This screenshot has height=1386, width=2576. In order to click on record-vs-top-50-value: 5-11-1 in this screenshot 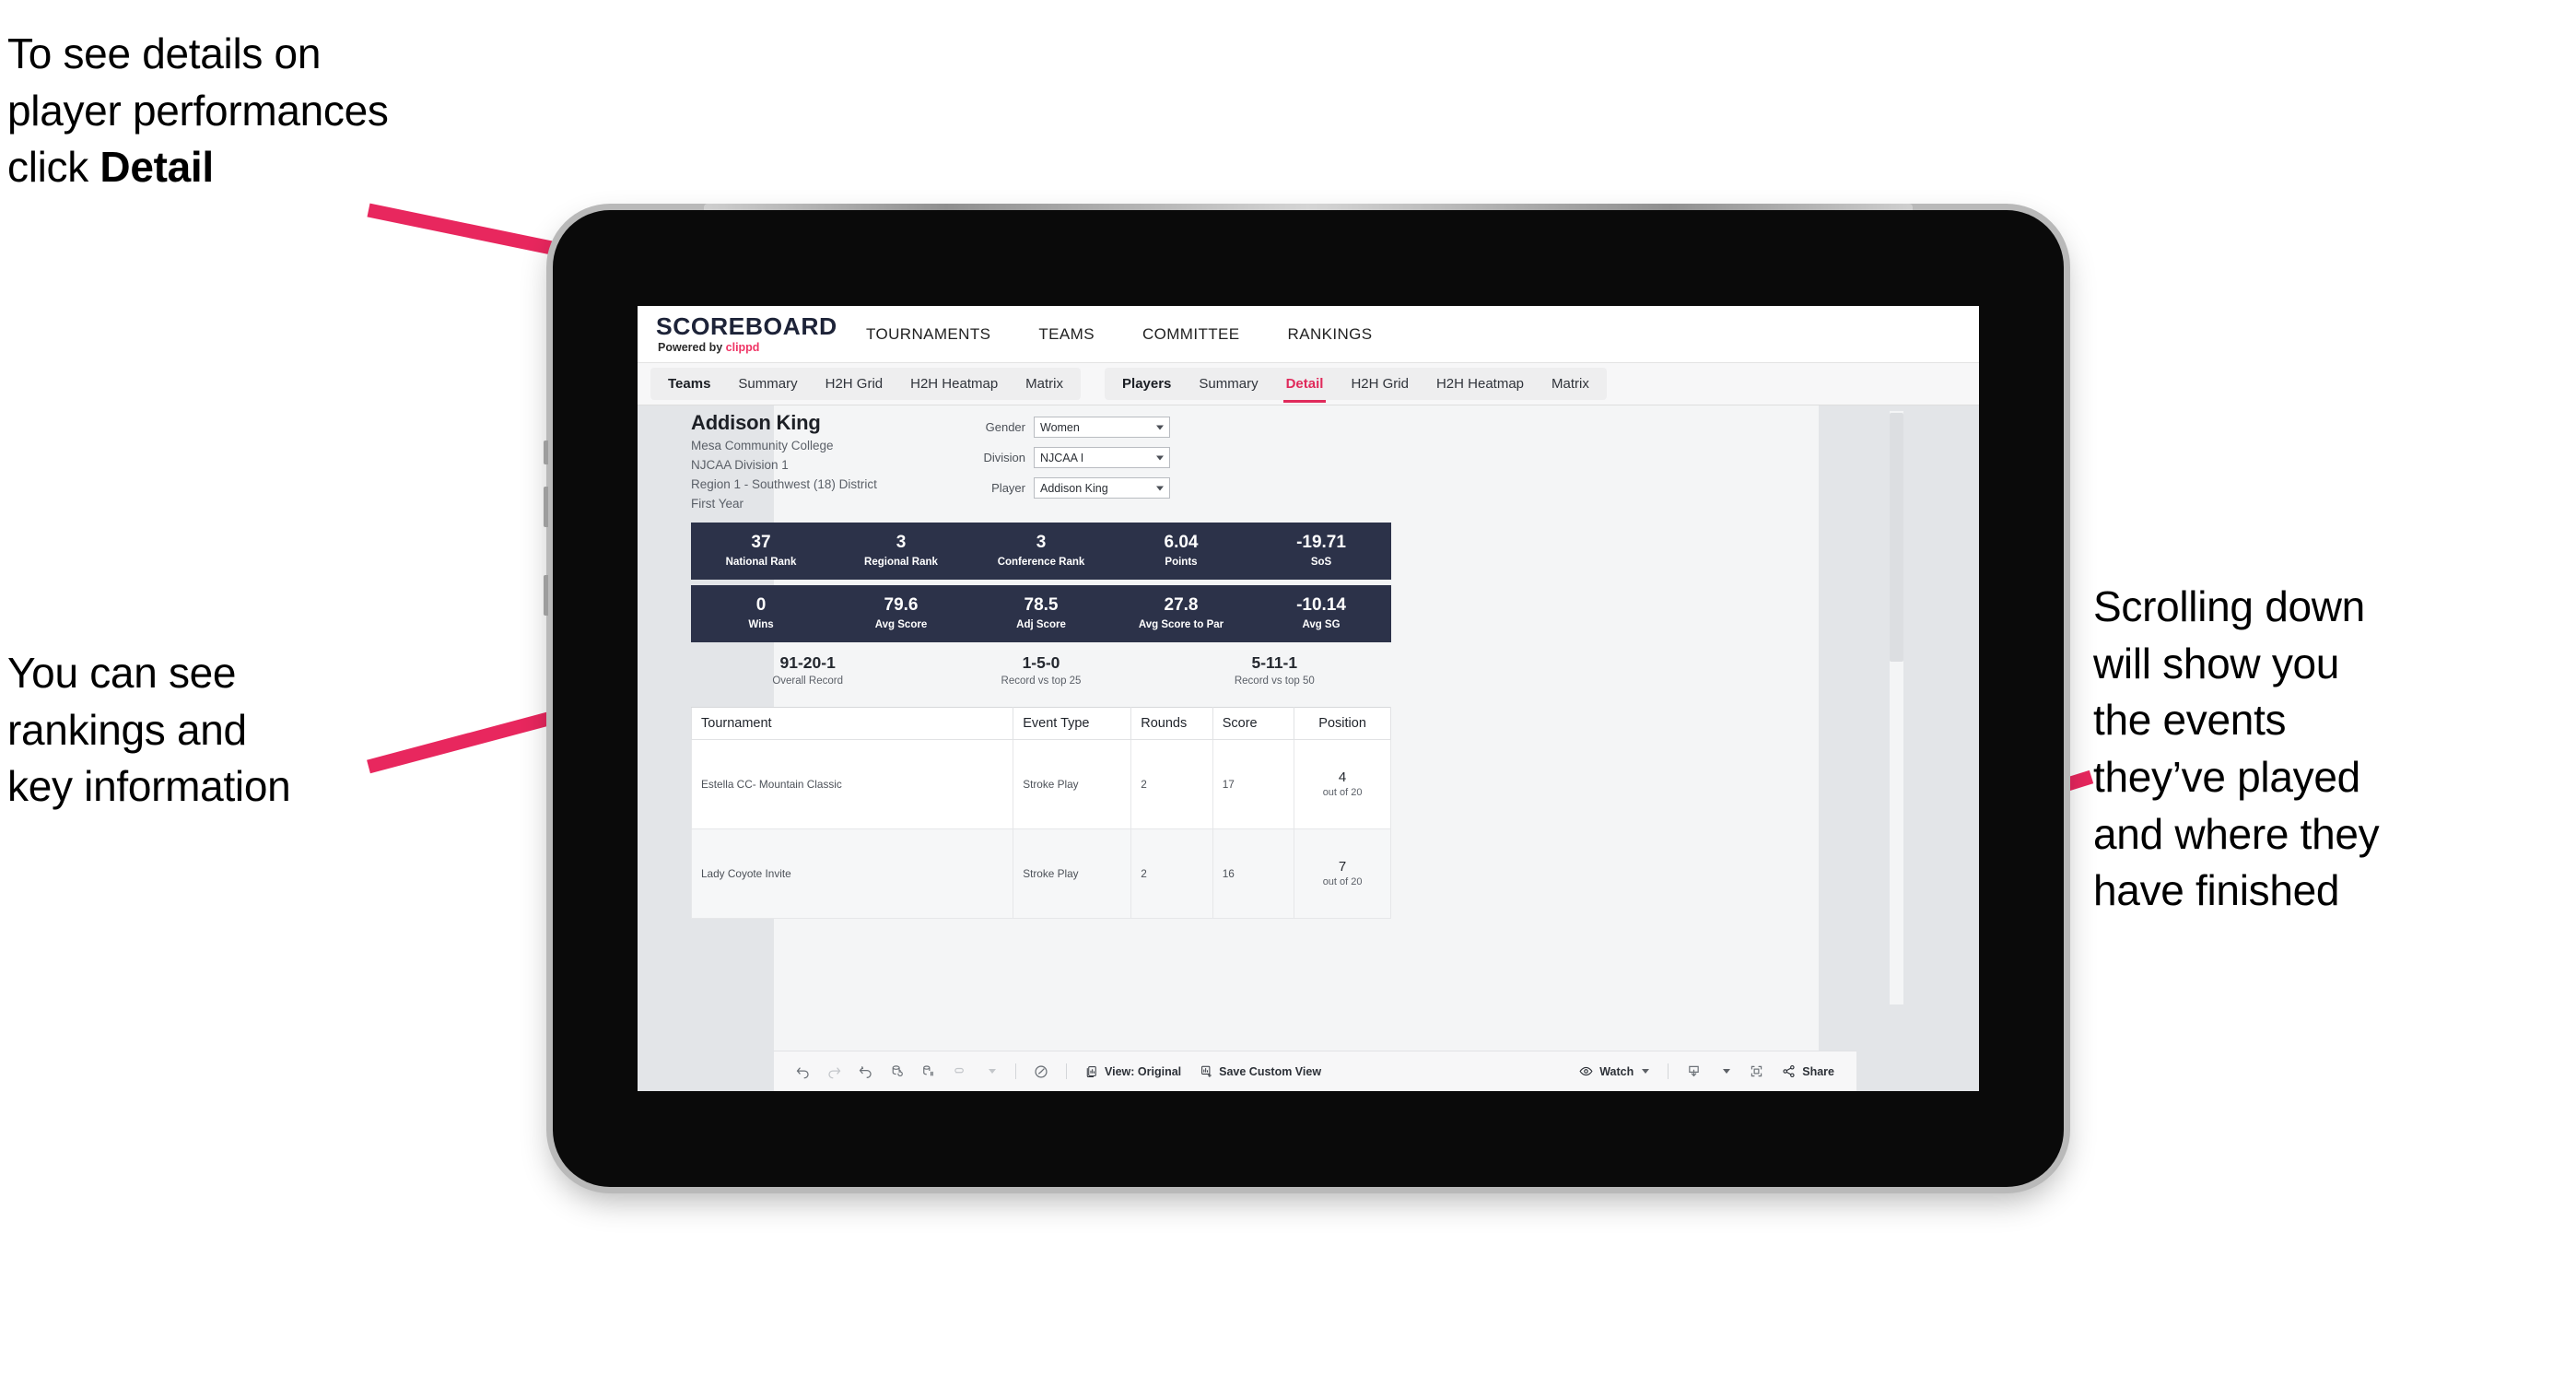, I will do `click(1275, 662)`.